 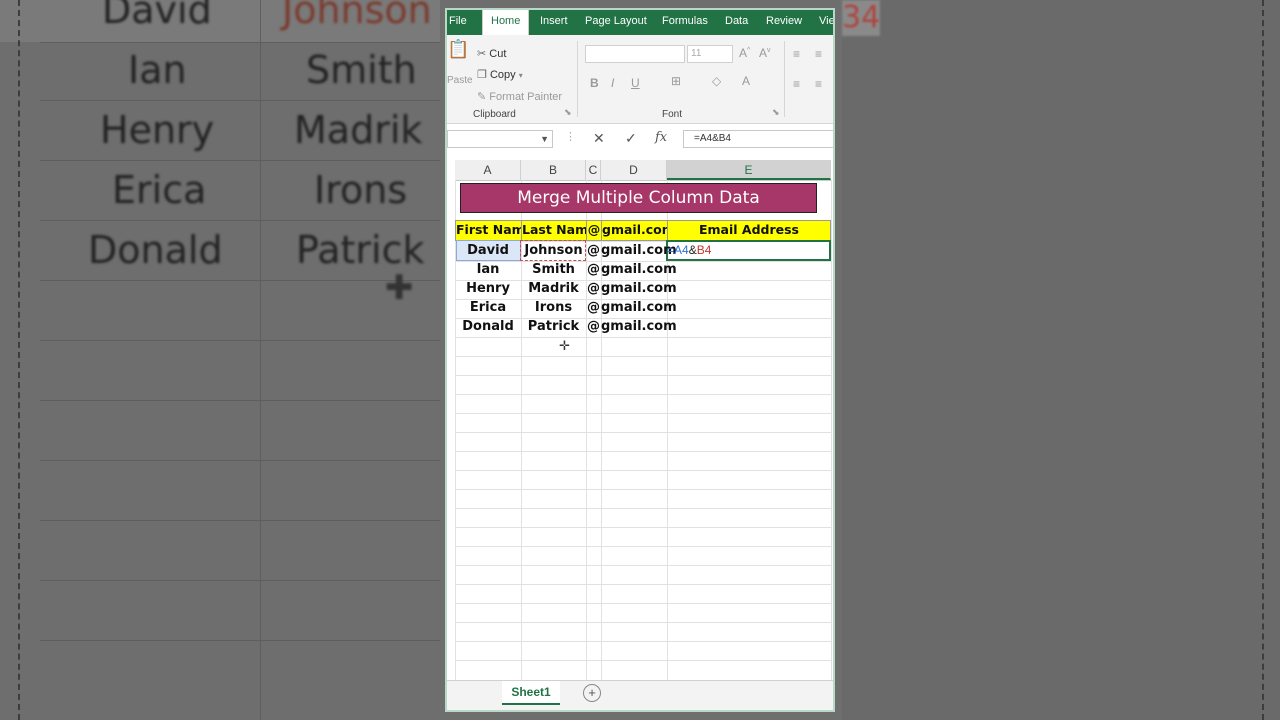 What do you see at coordinates (631, 138) in the screenshot?
I see `enter-button: ✓` at bounding box center [631, 138].